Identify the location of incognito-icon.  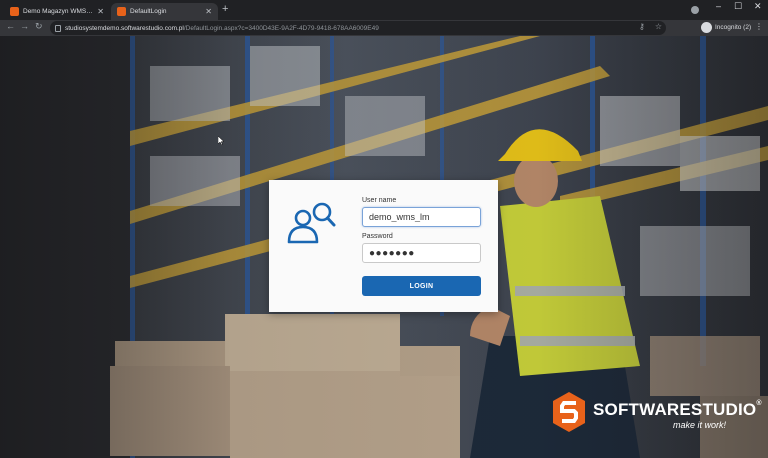
(706, 27).